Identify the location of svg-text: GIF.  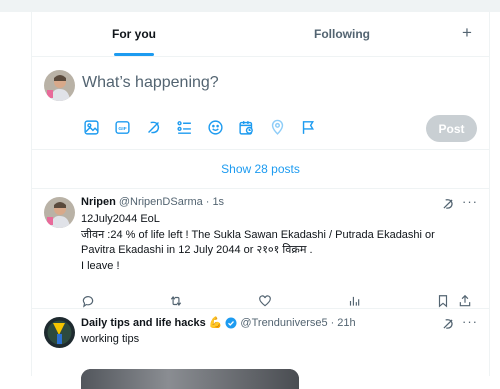
(122, 128).